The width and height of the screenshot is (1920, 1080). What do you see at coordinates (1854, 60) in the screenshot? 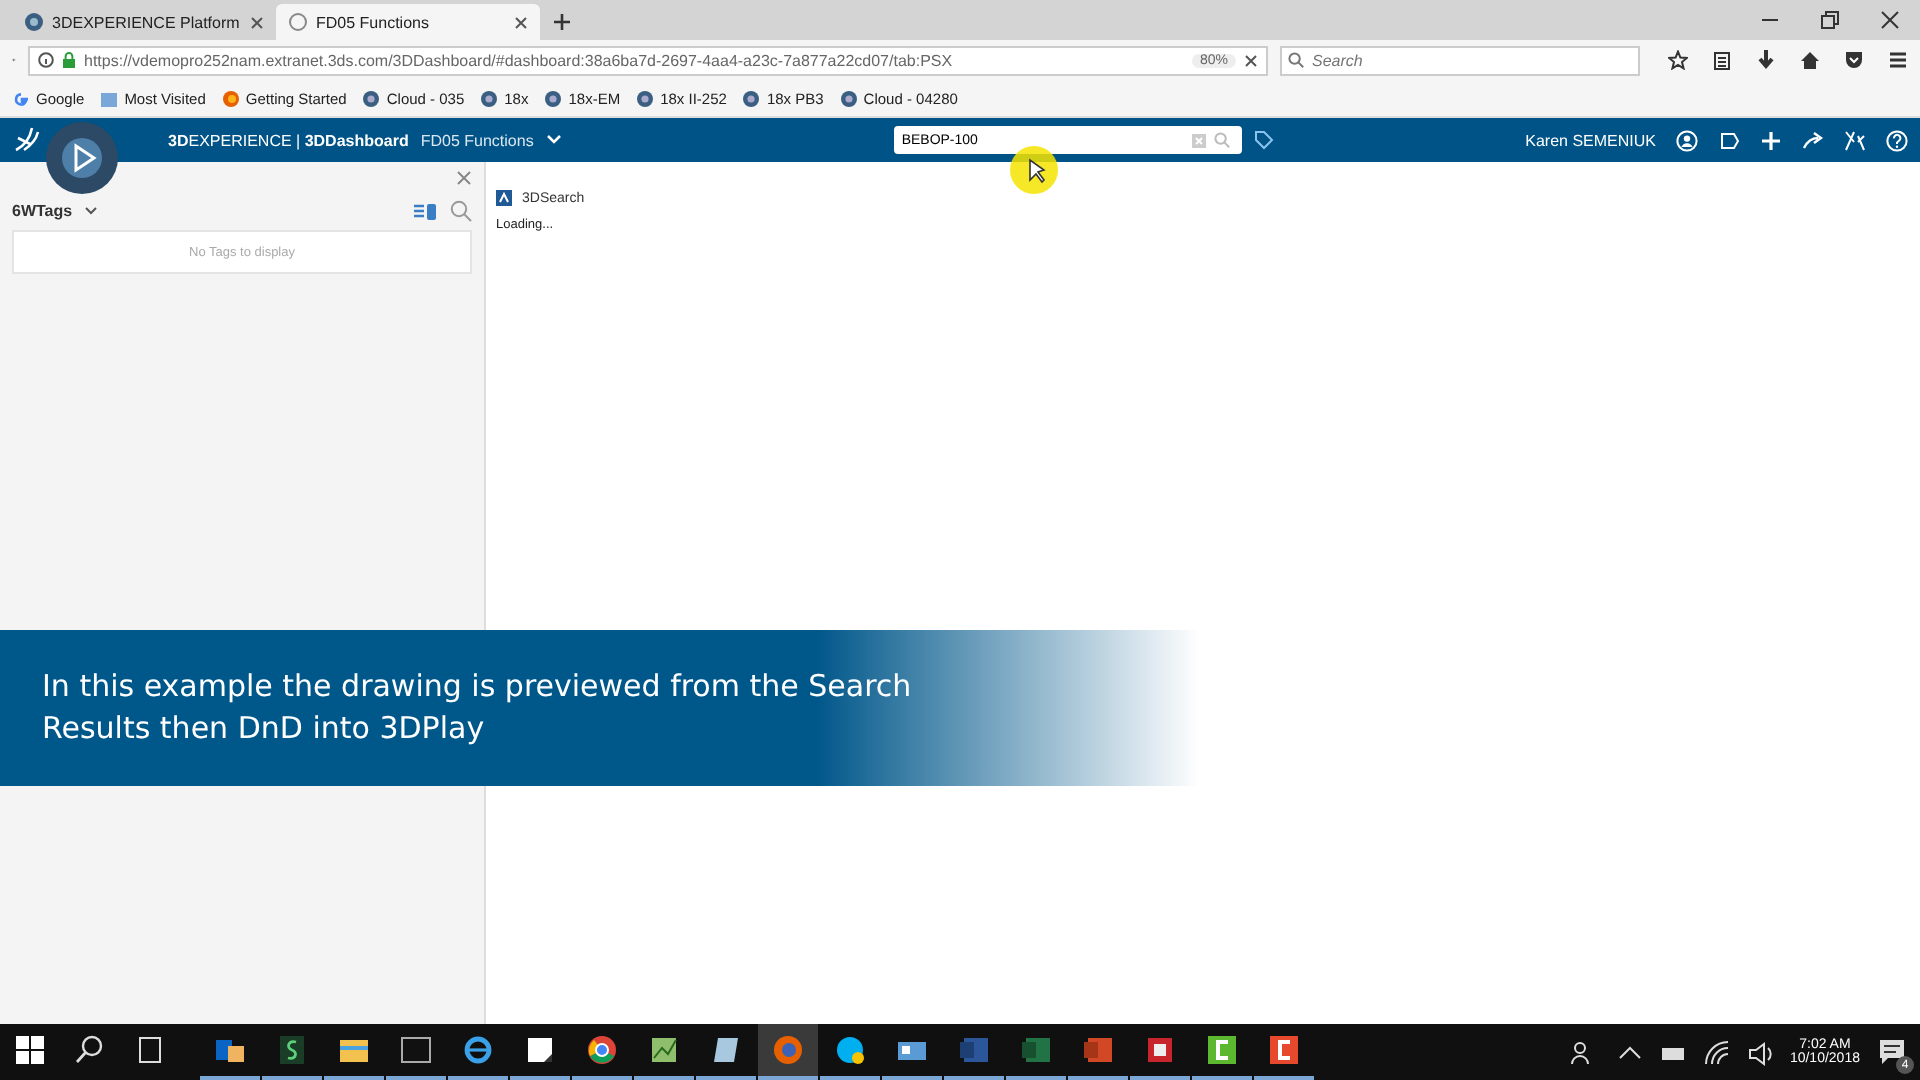
I see `pocket-icon` at bounding box center [1854, 60].